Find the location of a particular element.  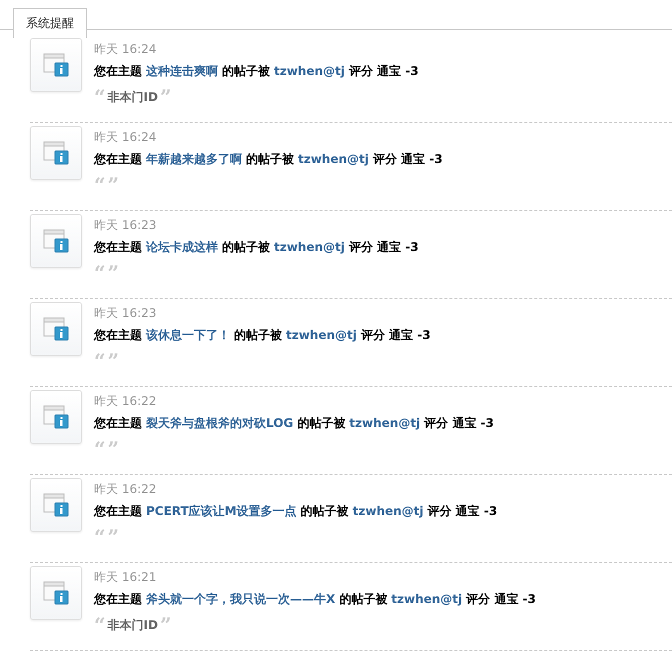

notice-text: 您在主题 斧头就一个字，我只说一次——牛X 的帖子被 tzwhen@tj 评分 通宝 -3 is located at coordinates (315, 599).